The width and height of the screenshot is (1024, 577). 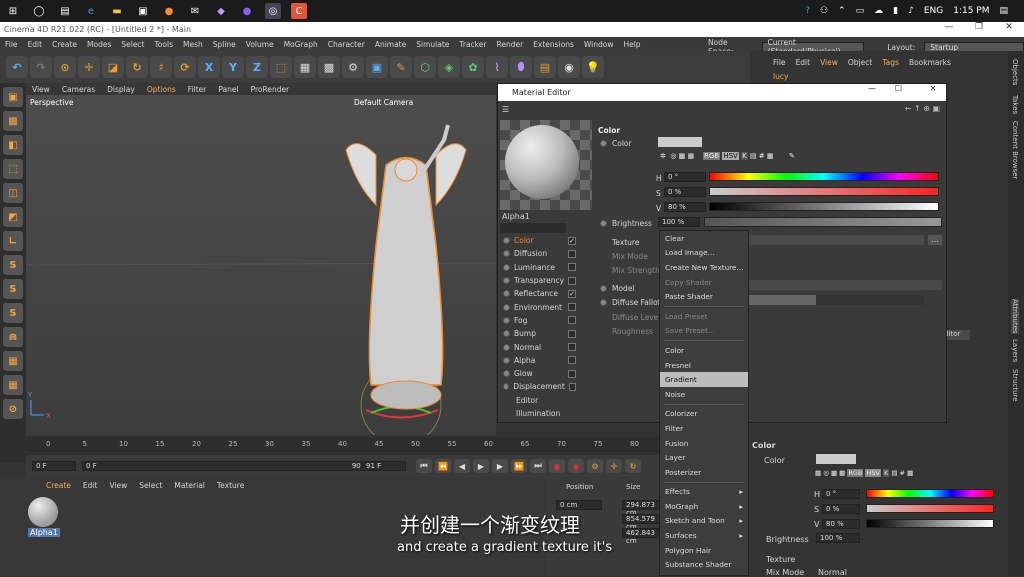 I want to click on menu-modes: Modes, so click(x=99, y=44).